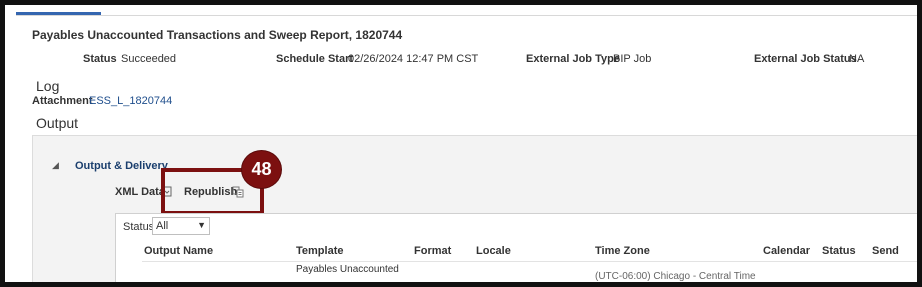 This screenshot has width=922, height=287. What do you see at coordinates (130, 101) in the screenshot?
I see `attachment-link: ESS_L_1820744` at bounding box center [130, 101].